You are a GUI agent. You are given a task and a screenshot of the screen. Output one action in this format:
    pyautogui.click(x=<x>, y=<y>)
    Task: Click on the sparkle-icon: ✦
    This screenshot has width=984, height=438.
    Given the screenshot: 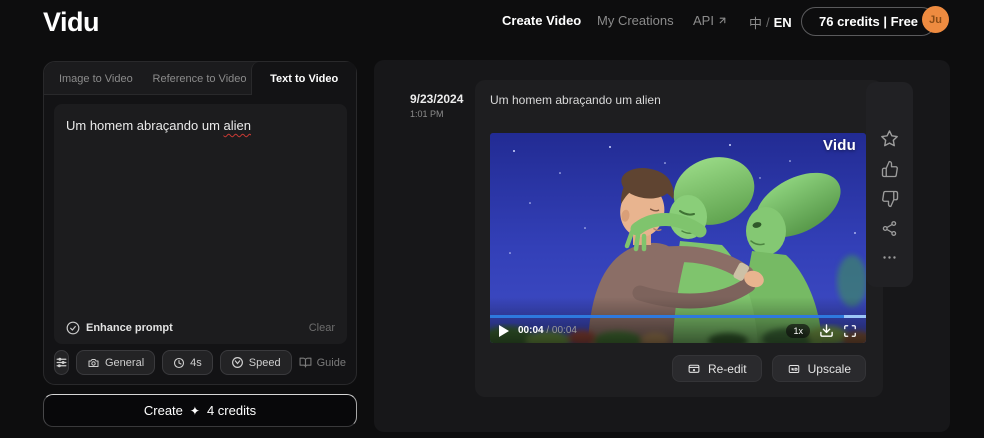 What is the action you would take?
    pyautogui.click(x=194, y=410)
    